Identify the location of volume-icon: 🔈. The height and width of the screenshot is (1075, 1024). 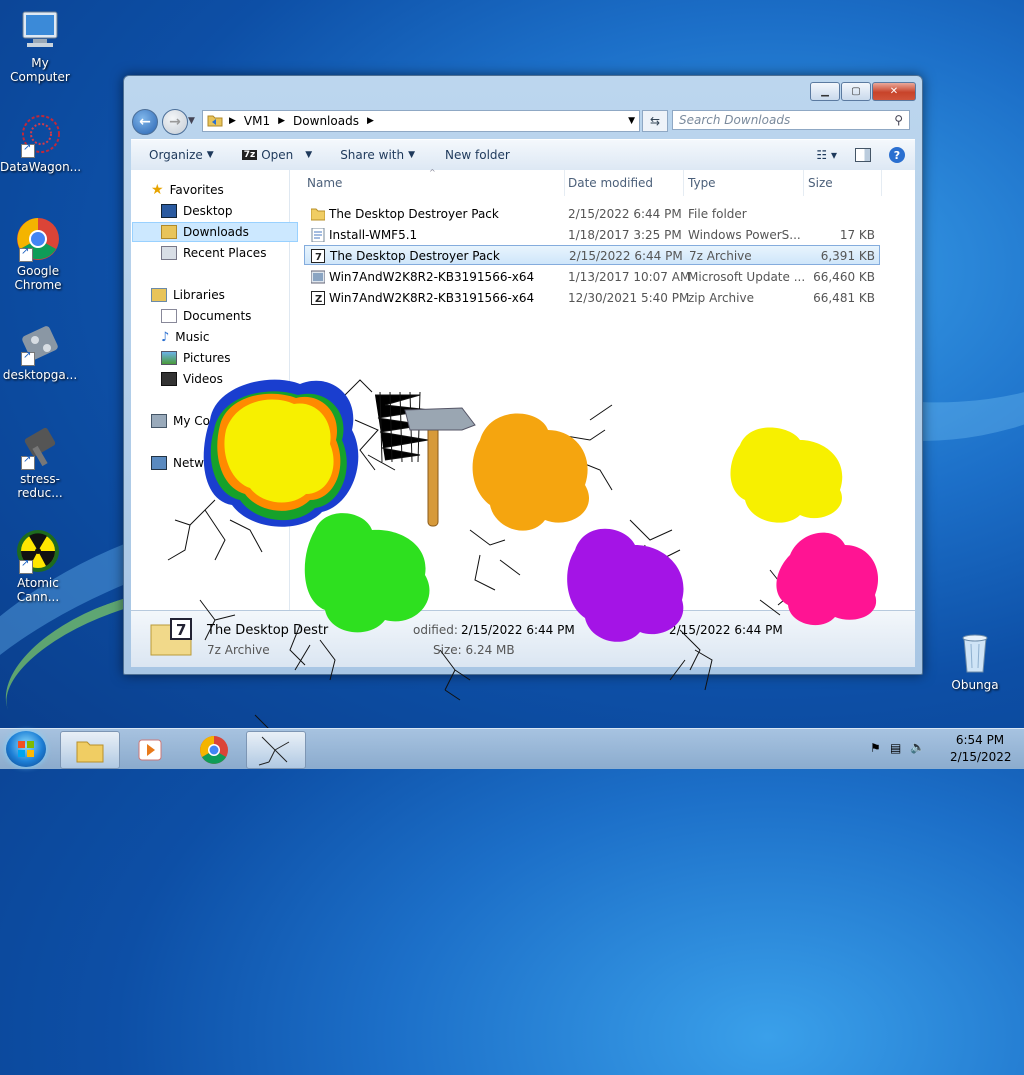
(917, 747).